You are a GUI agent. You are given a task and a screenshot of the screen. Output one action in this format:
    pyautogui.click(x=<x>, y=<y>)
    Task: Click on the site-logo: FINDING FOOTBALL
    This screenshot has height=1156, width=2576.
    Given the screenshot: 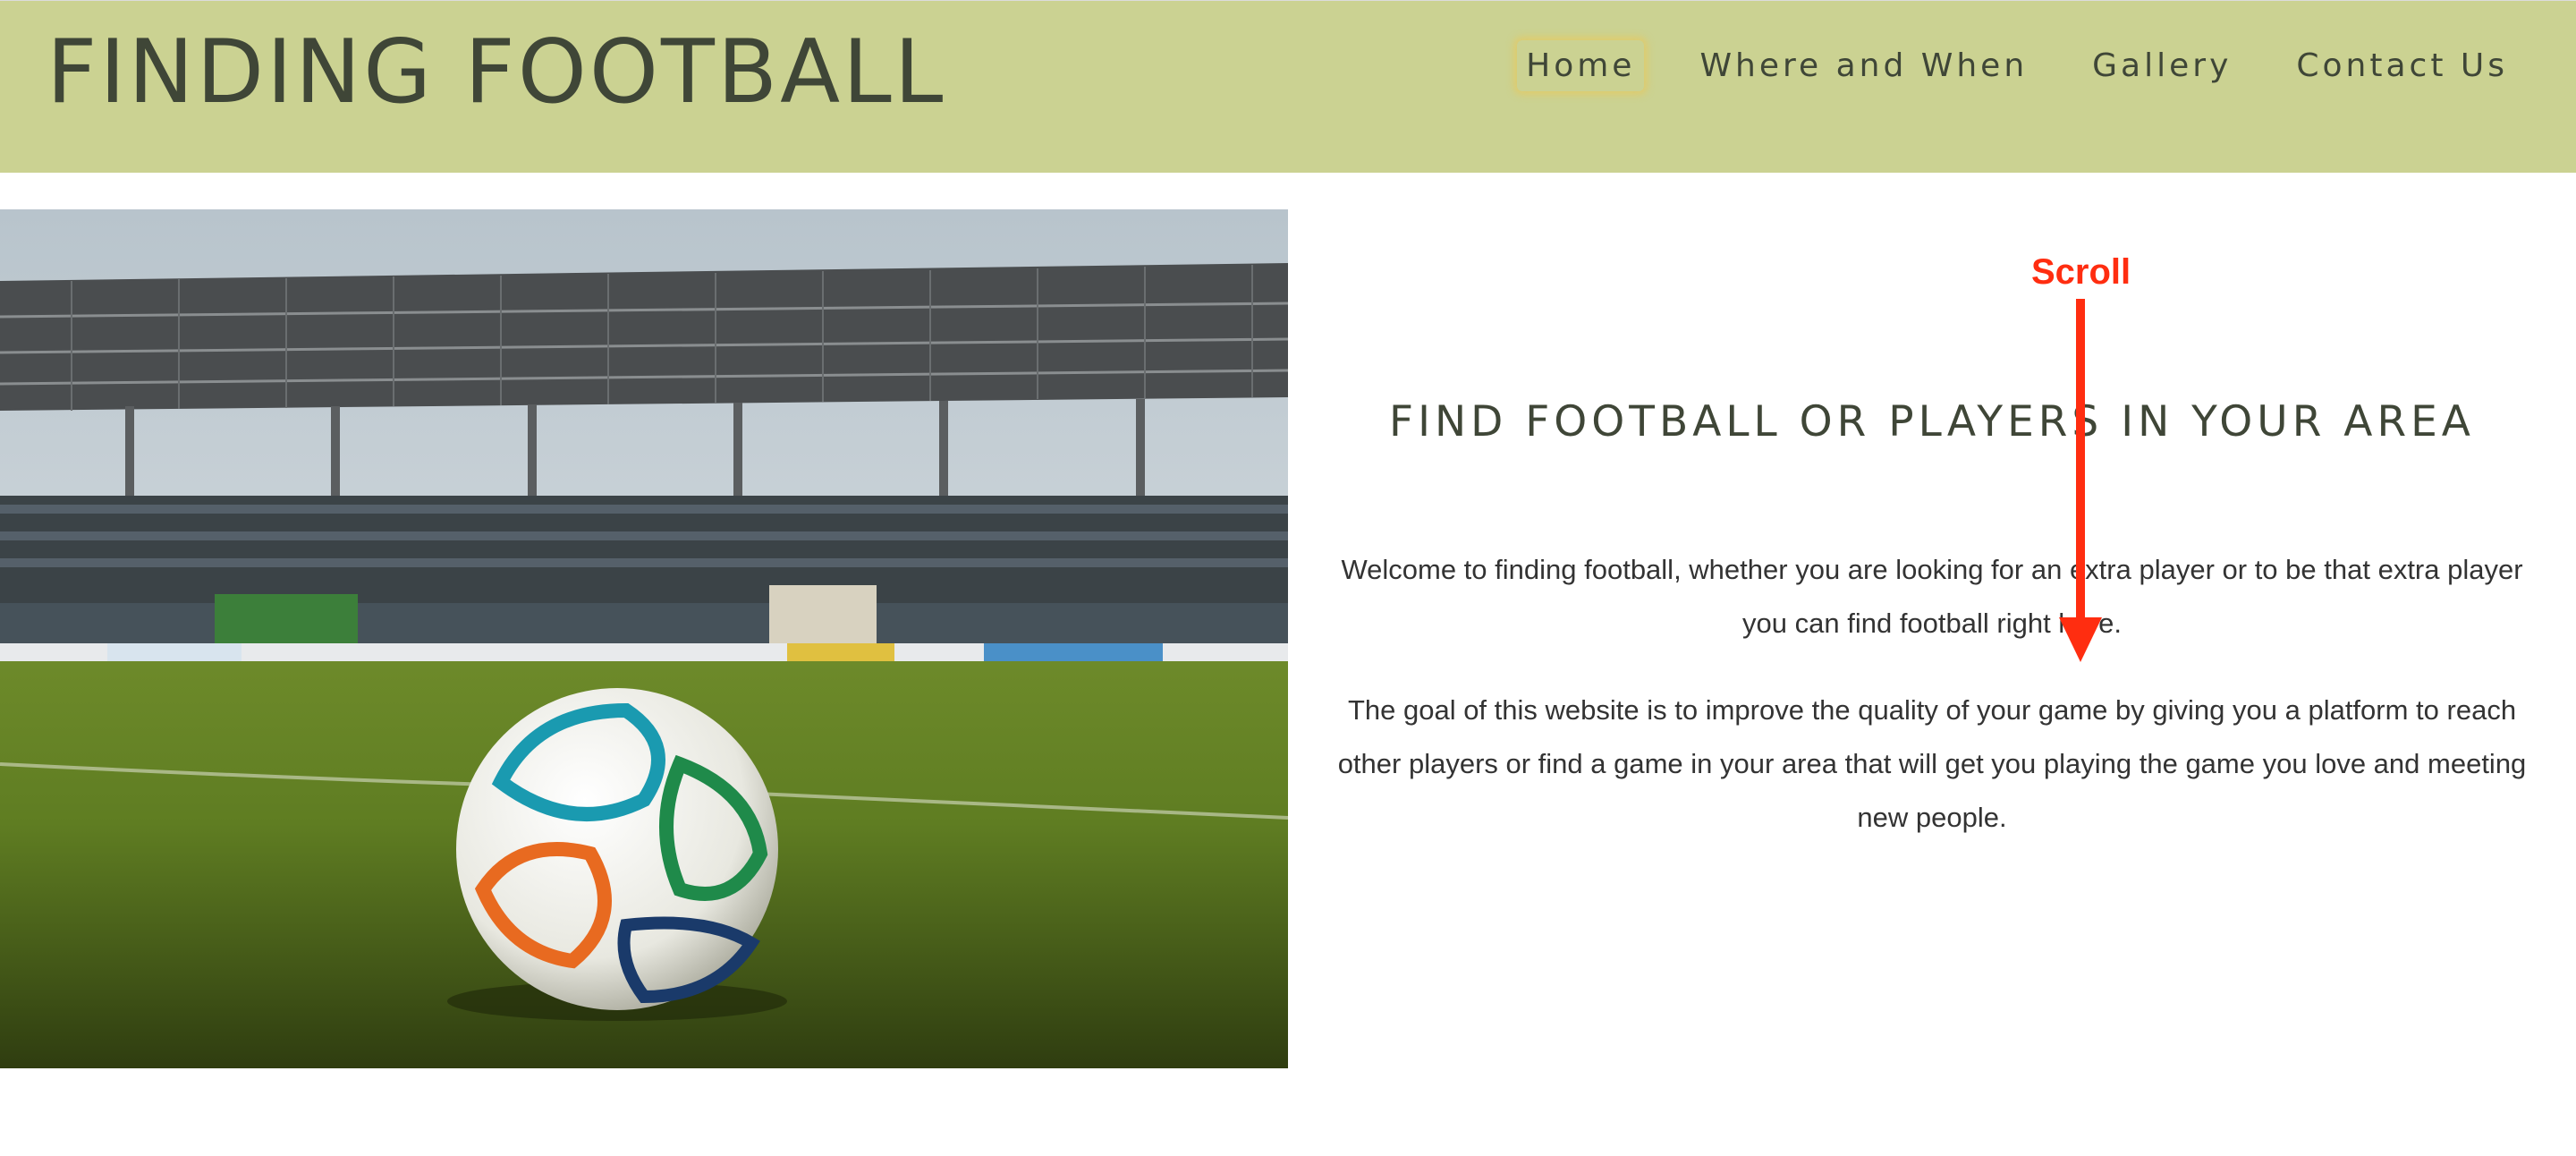 What is the action you would take?
    pyautogui.click(x=496, y=72)
    